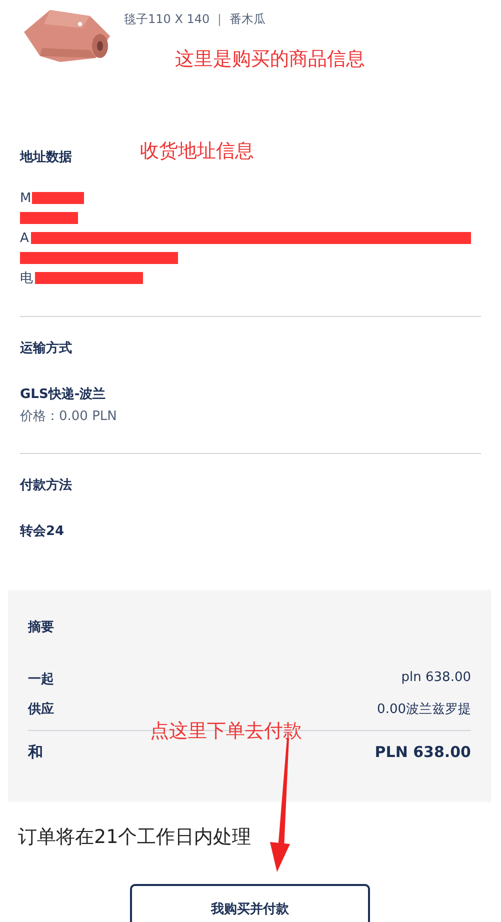 The image size is (501, 922). I want to click on address-text: A, so click(24, 238).